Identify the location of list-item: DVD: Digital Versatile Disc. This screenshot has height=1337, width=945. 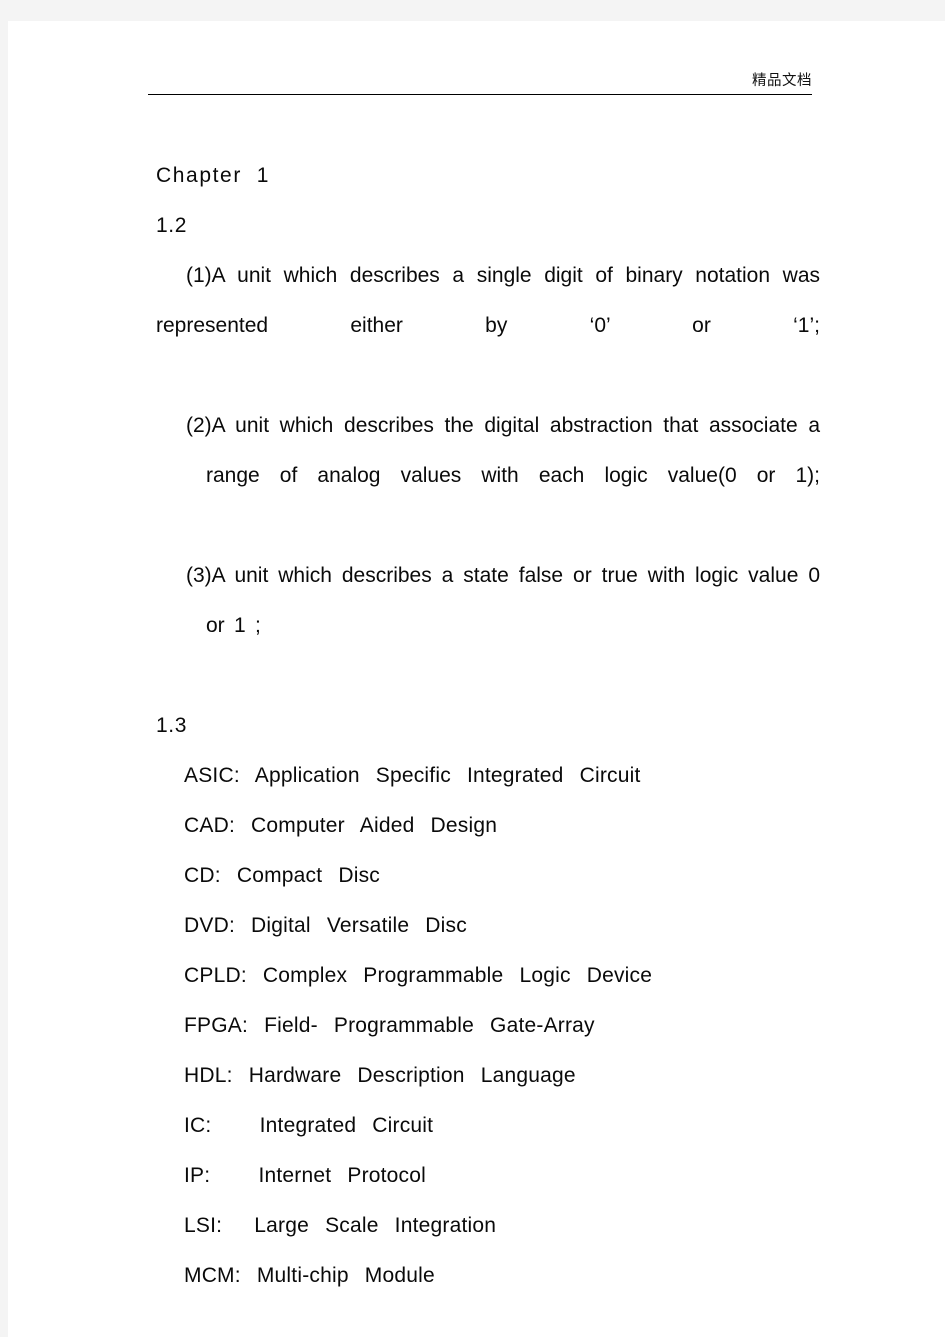
(325, 925).